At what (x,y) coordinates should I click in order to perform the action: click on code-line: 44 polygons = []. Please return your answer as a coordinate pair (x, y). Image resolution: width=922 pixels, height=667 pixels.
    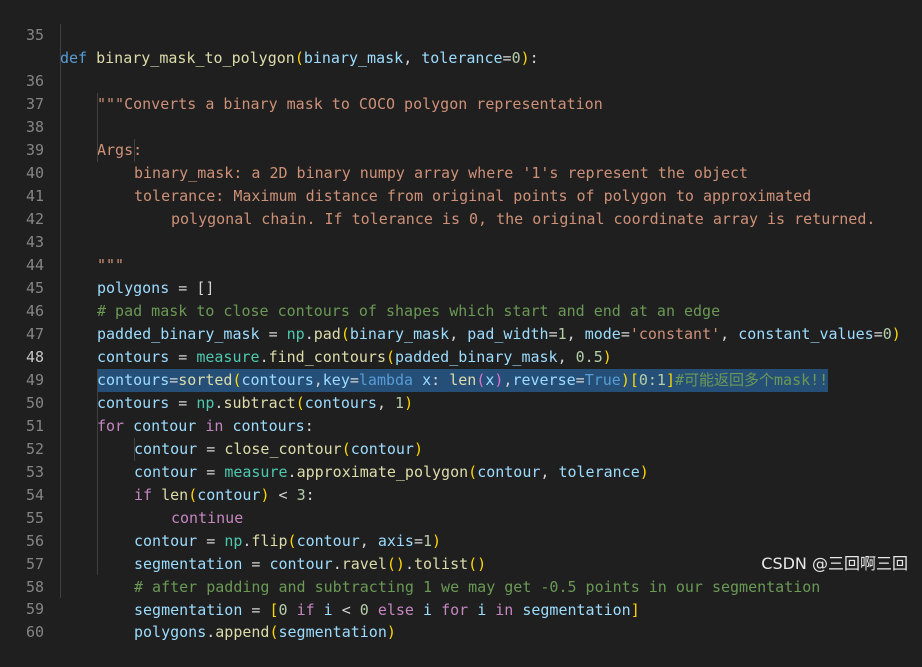
    Looking at the image, I should click on (461, 252).